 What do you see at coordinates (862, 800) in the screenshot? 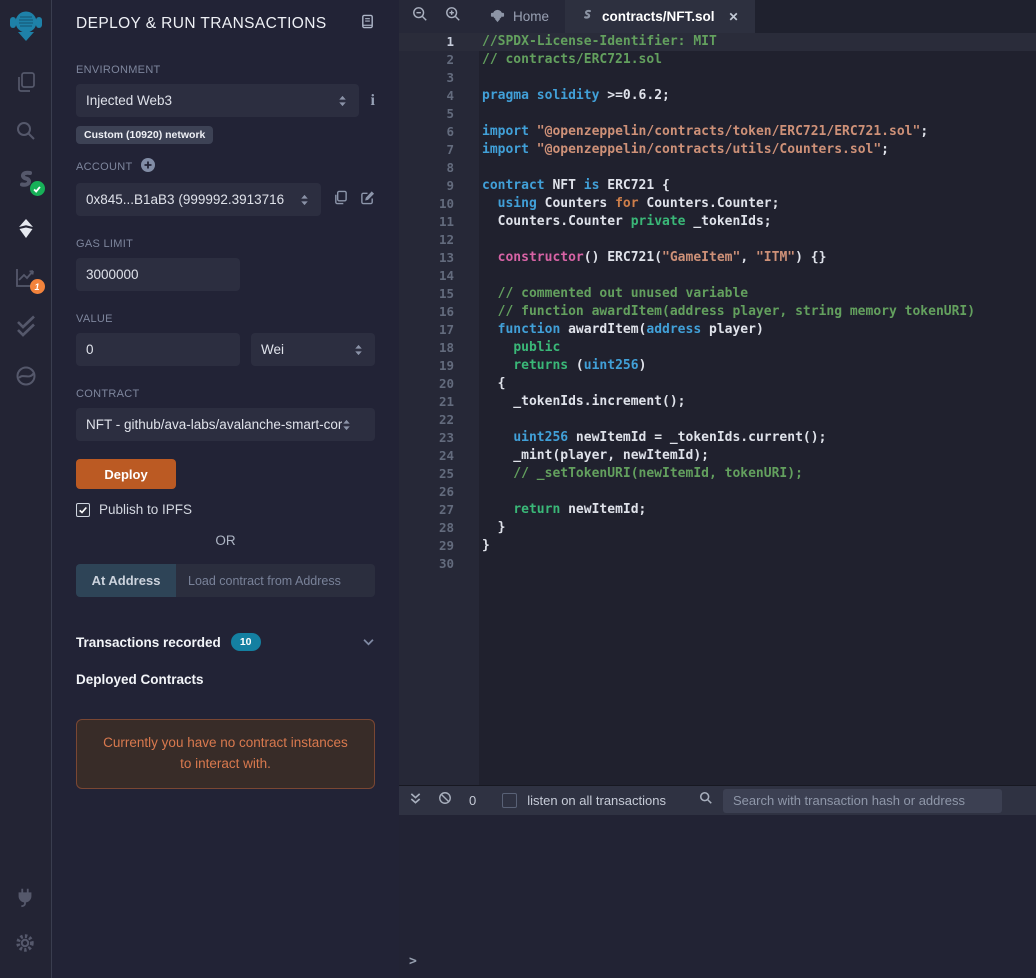
I see `terminal-search-input` at bounding box center [862, 800].